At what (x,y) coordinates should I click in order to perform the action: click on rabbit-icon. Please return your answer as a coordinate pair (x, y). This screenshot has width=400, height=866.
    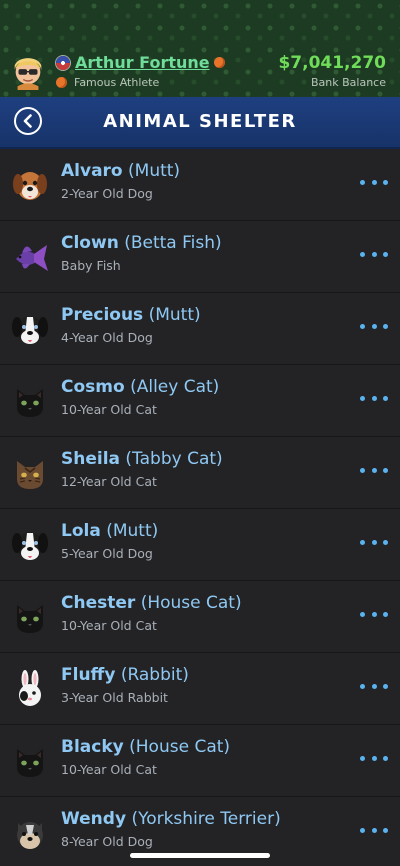
    Looking at the image, I should click on (30, 689).